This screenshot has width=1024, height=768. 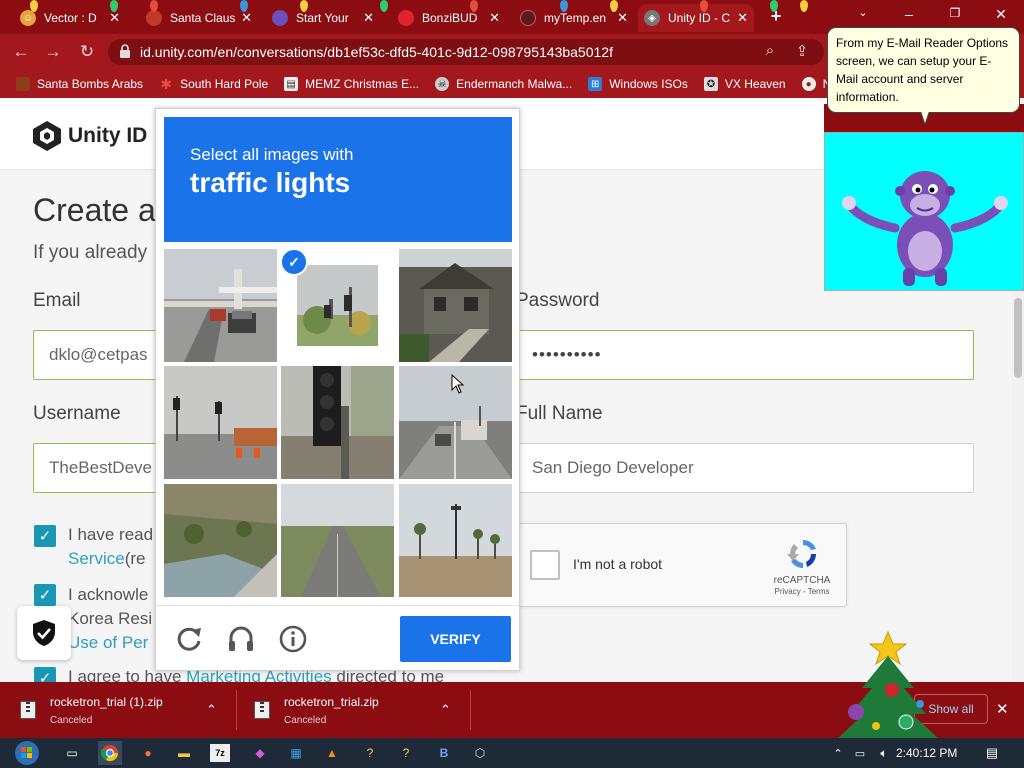 I want to click on scrollbar-thumb, so click(x=1018, y=338).